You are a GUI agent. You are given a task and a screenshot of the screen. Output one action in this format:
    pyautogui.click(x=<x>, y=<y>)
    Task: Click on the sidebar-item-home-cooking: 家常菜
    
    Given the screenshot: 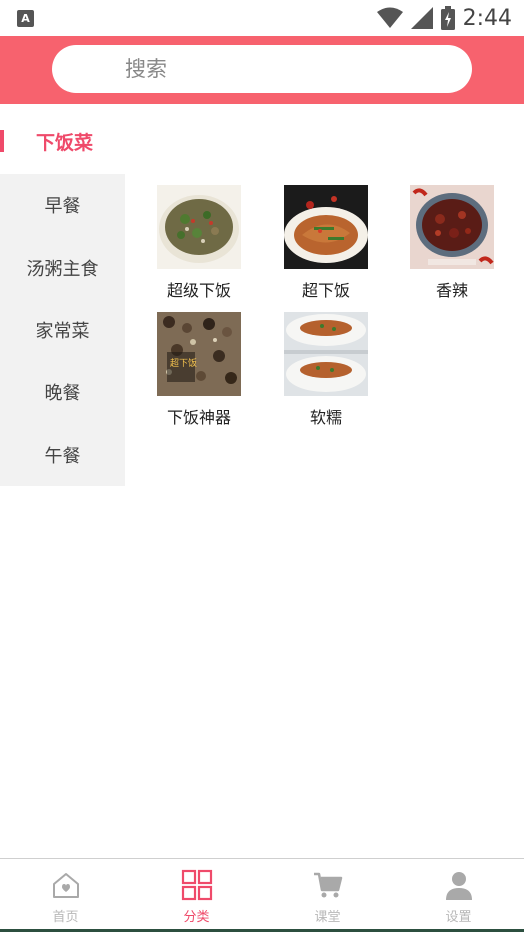 What is the action you would take?
    pyautogui.click(x=62, y=330)
    